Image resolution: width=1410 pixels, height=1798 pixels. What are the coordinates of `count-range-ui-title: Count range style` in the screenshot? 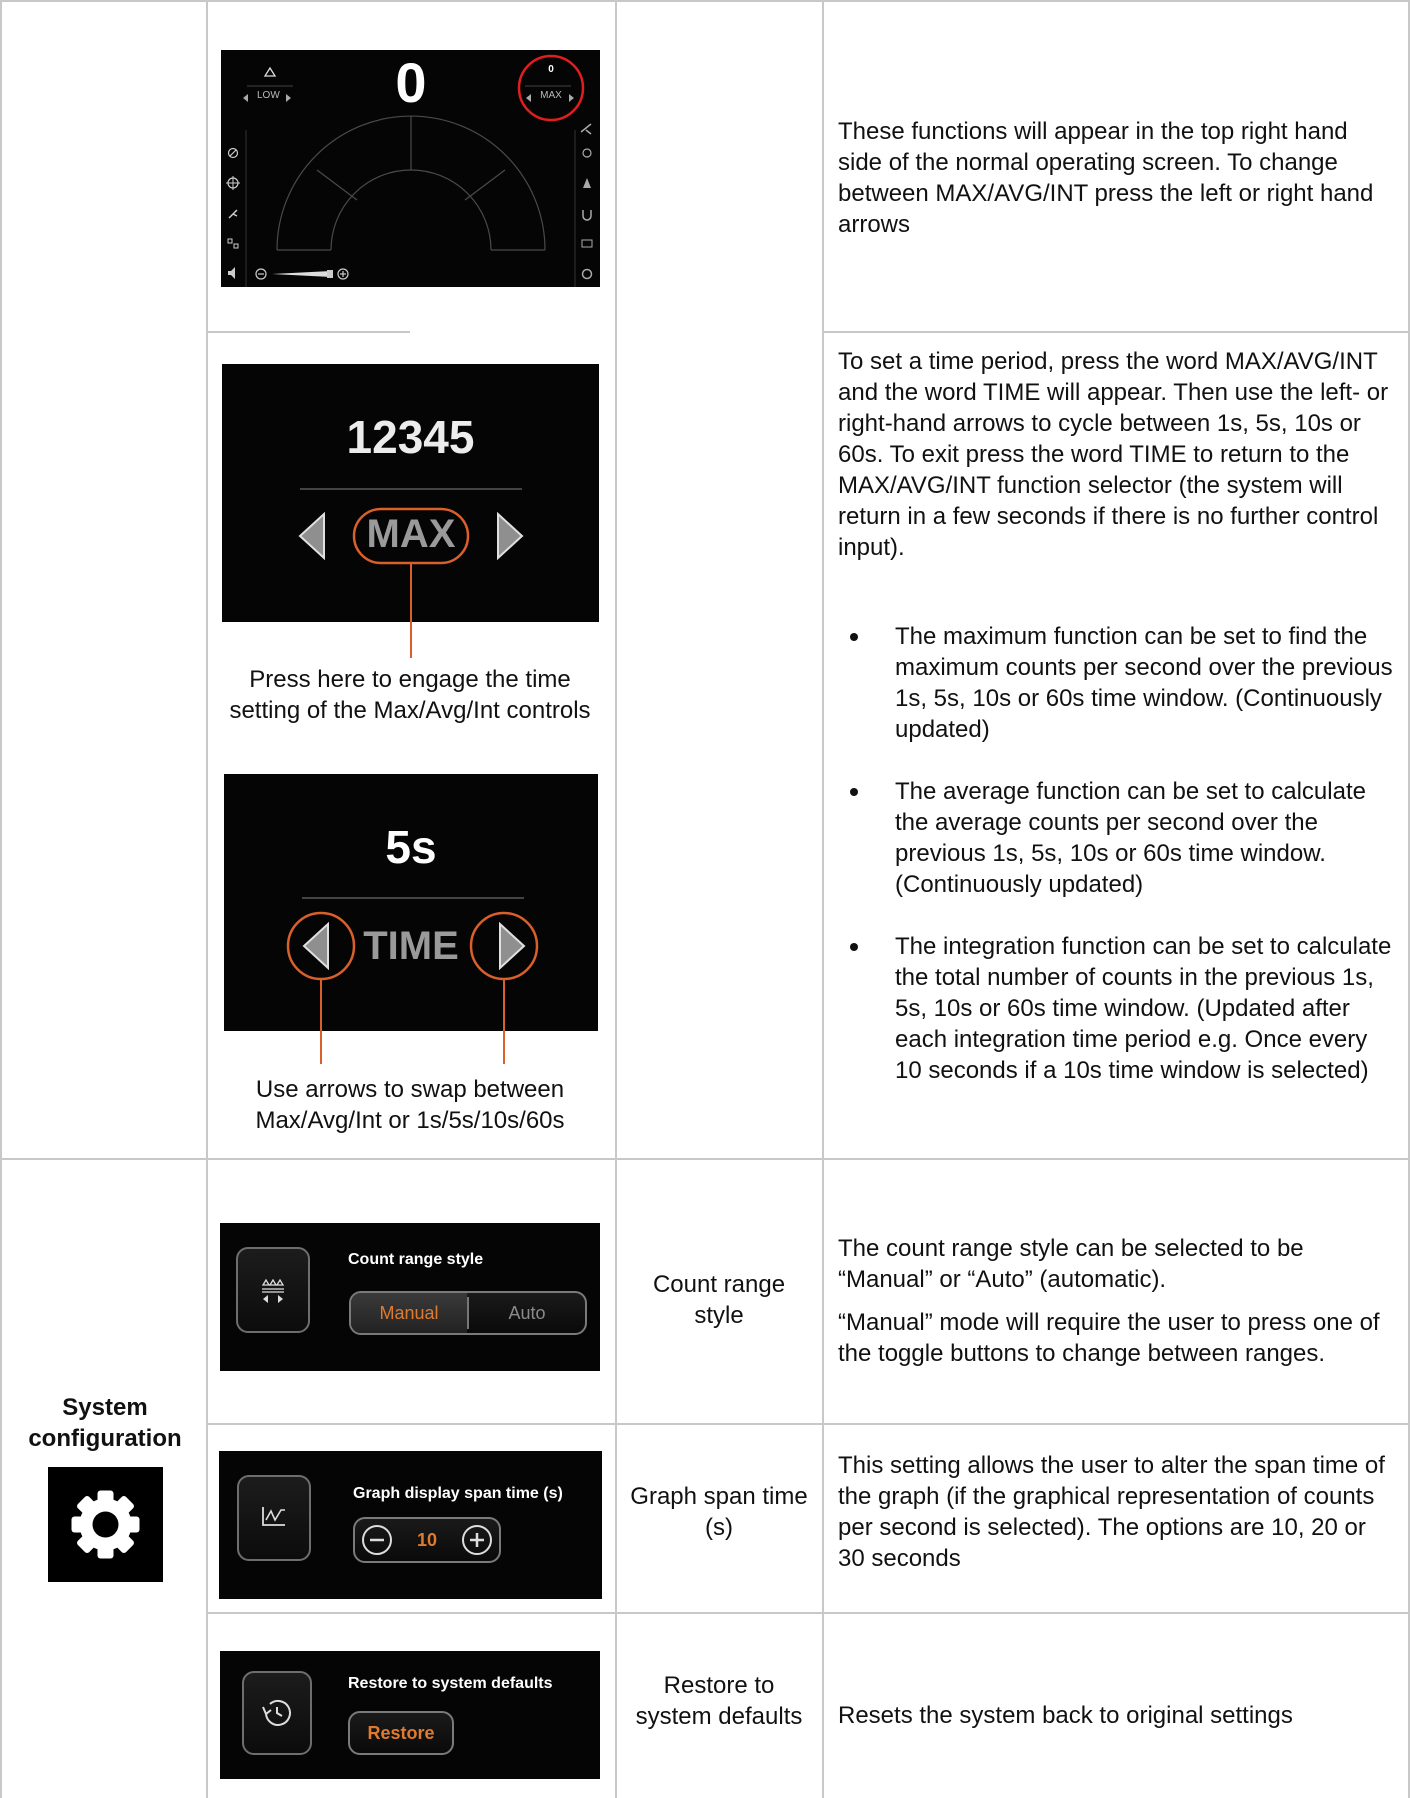 It's located at (416, 1259).